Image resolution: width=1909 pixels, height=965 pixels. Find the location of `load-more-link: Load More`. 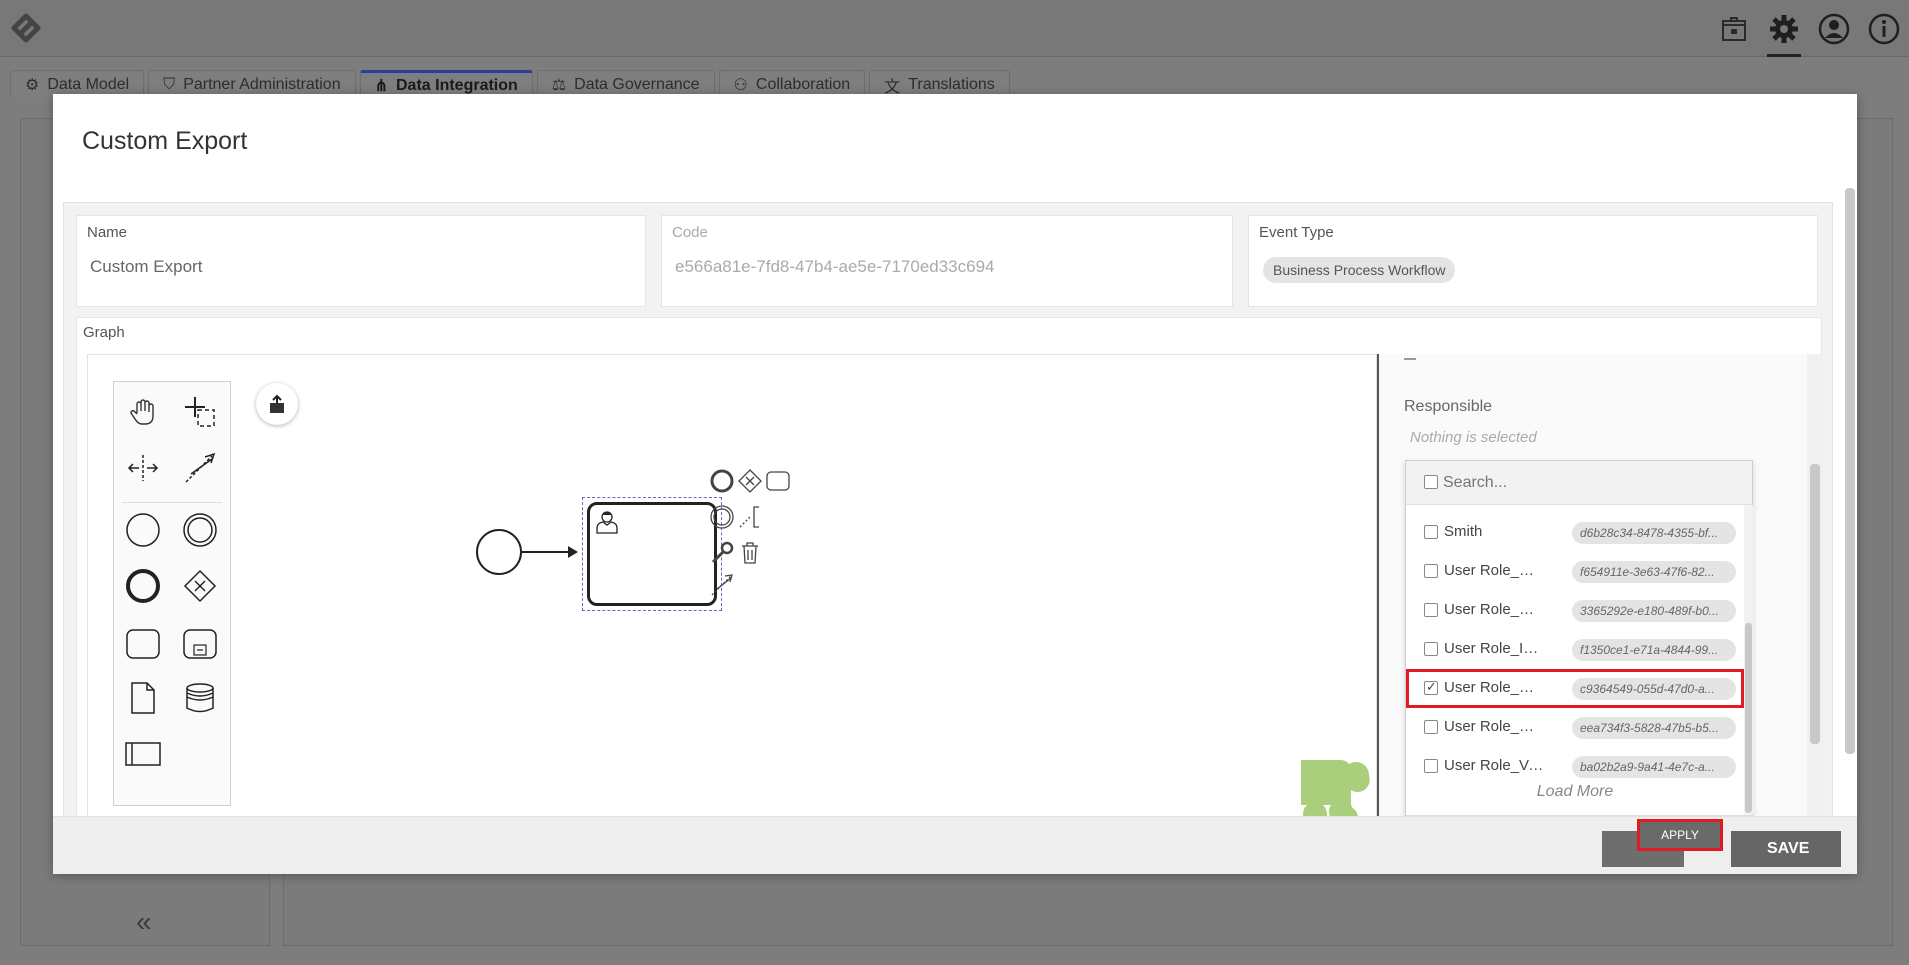

load-more-link: Load More is located at coordinates (1575, 792).